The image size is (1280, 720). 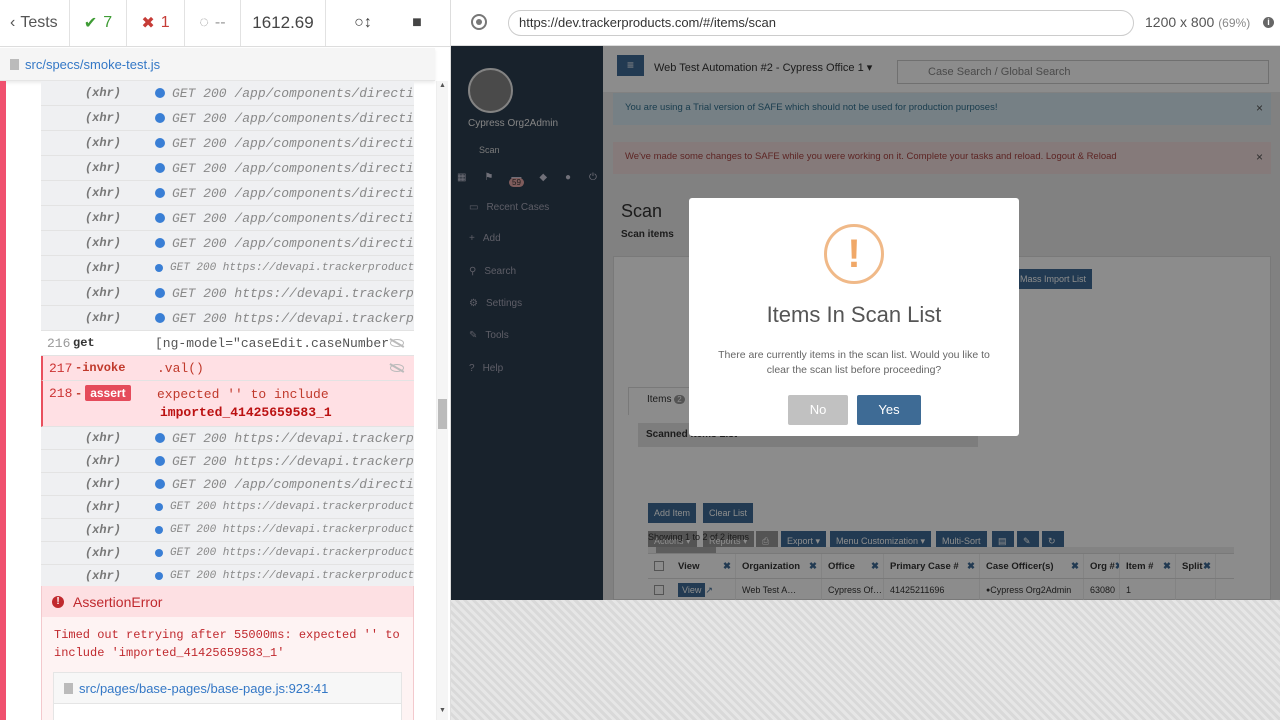 I want to click on warning-icon: !, so click(x=854, y=254).